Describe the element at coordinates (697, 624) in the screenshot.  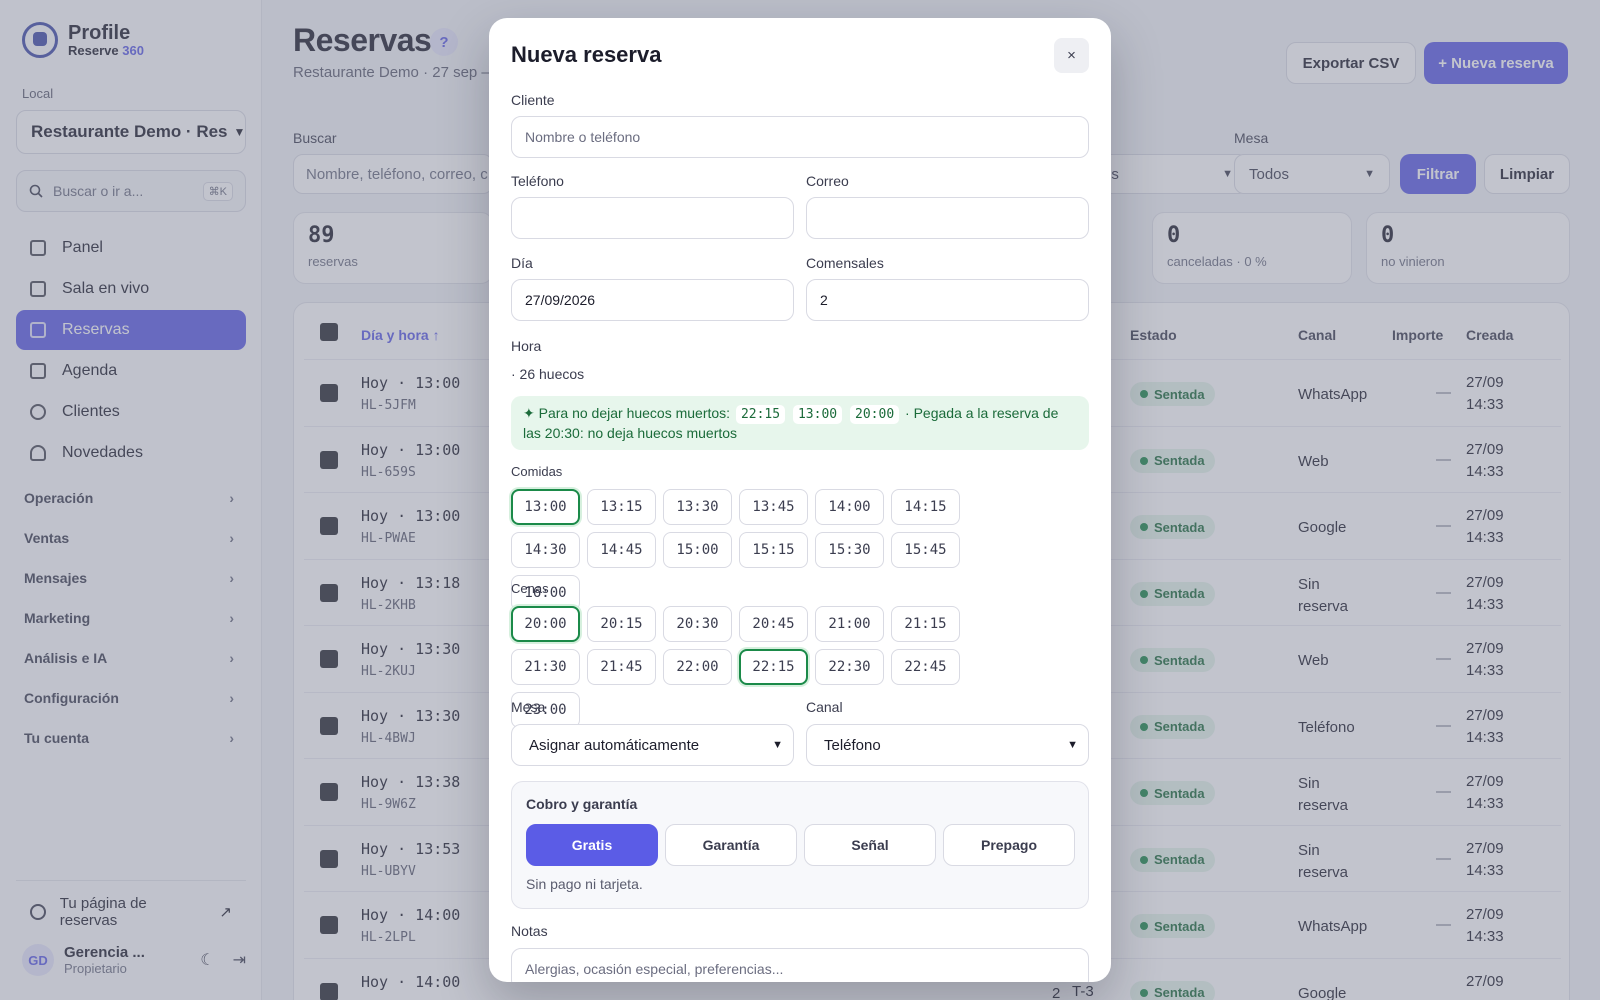
I see `time-slot-2030: 20:30` at that location.